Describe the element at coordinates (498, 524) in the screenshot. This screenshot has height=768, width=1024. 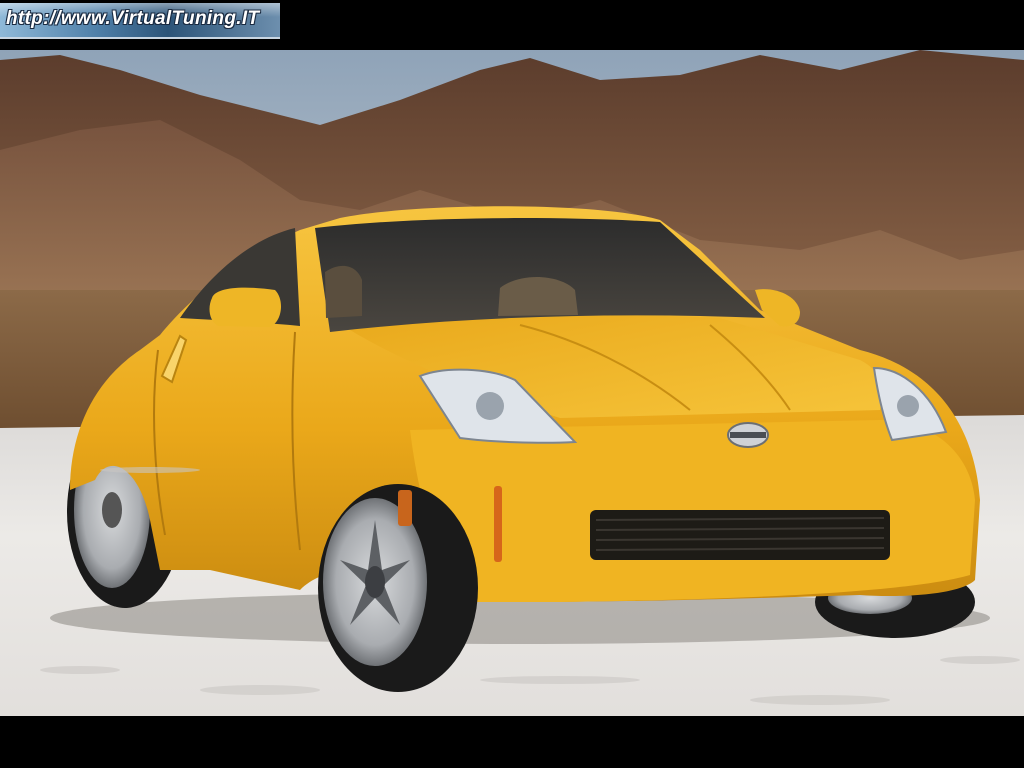
I see `side-marker-light` at that location.